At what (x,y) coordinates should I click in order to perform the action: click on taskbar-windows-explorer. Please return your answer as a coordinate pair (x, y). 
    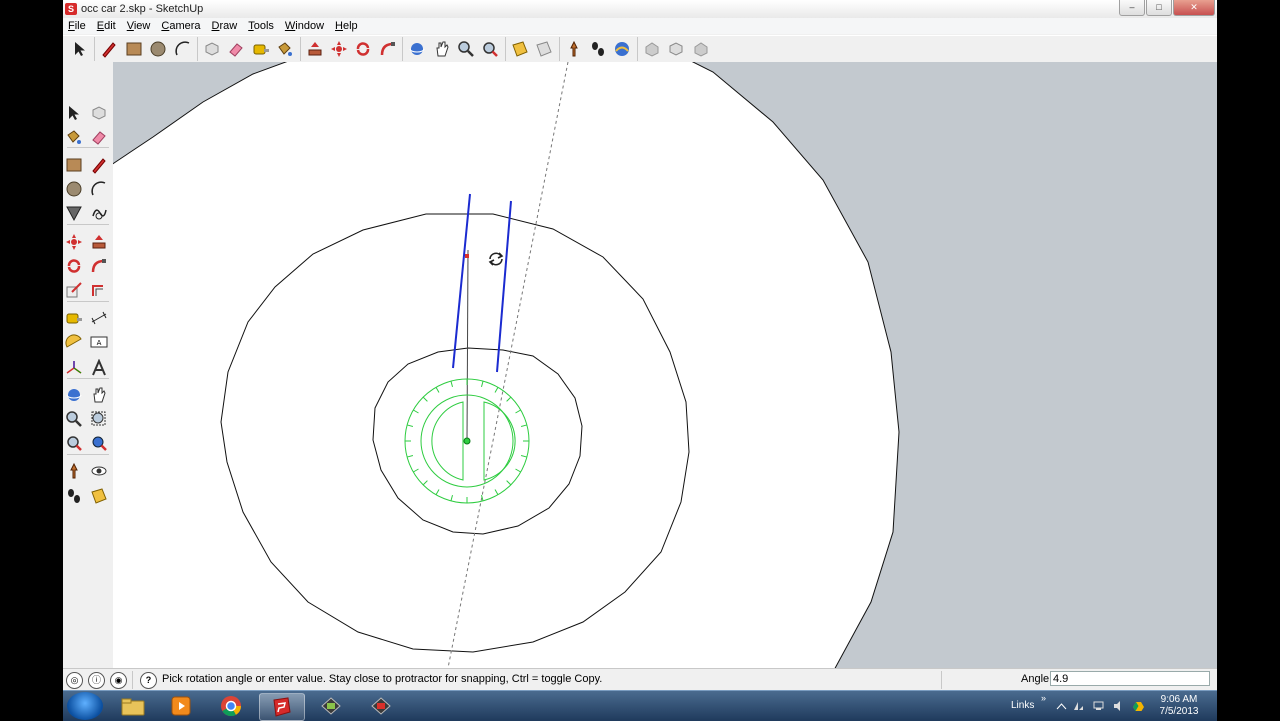
    Looking at the image, I should click on (133, 706).